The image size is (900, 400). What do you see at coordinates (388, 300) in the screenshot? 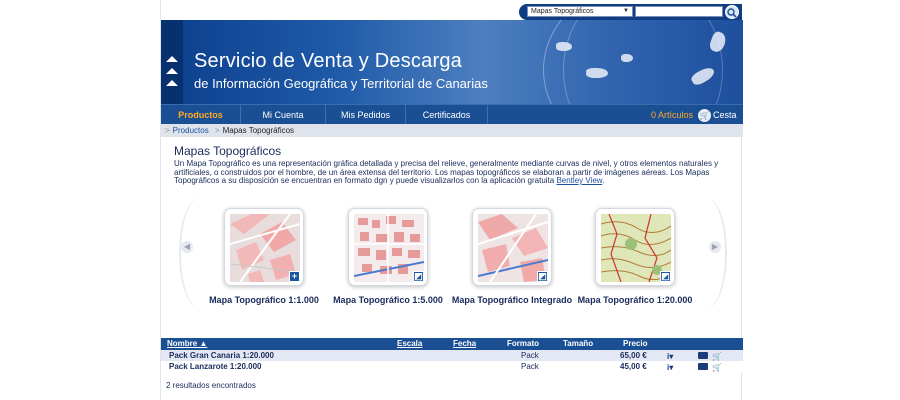
I see `product-card-label: Mapa Topográfico 1:5.000` at bounding box center [388, 300].